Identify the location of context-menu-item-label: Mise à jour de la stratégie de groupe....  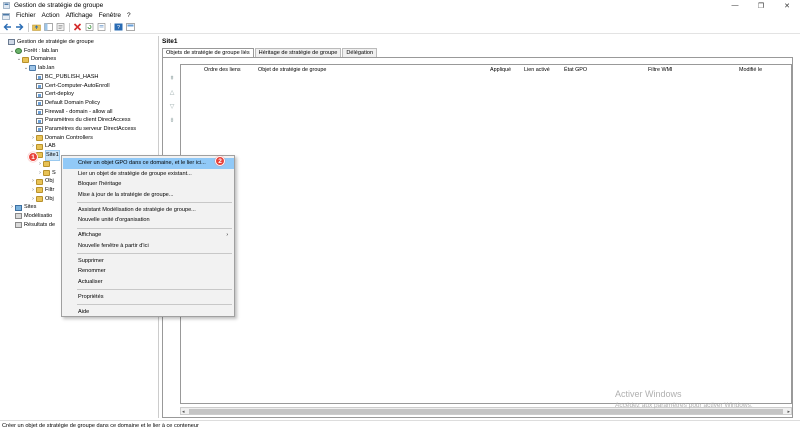
(126, 194).